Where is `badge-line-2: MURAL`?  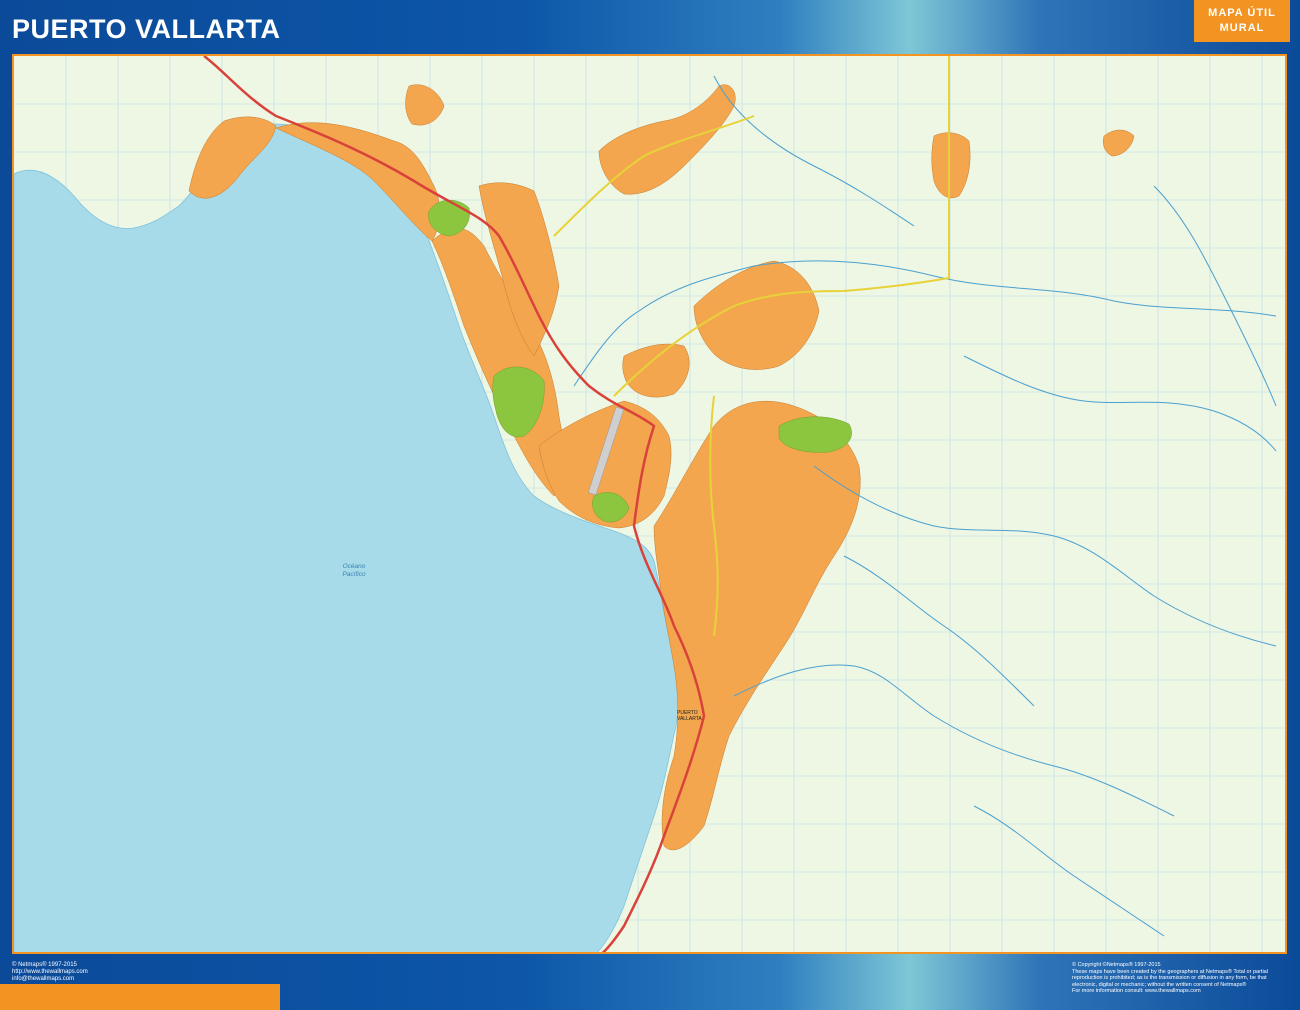 badge-line-2: MURAL is located at coordinates (1242, 28).